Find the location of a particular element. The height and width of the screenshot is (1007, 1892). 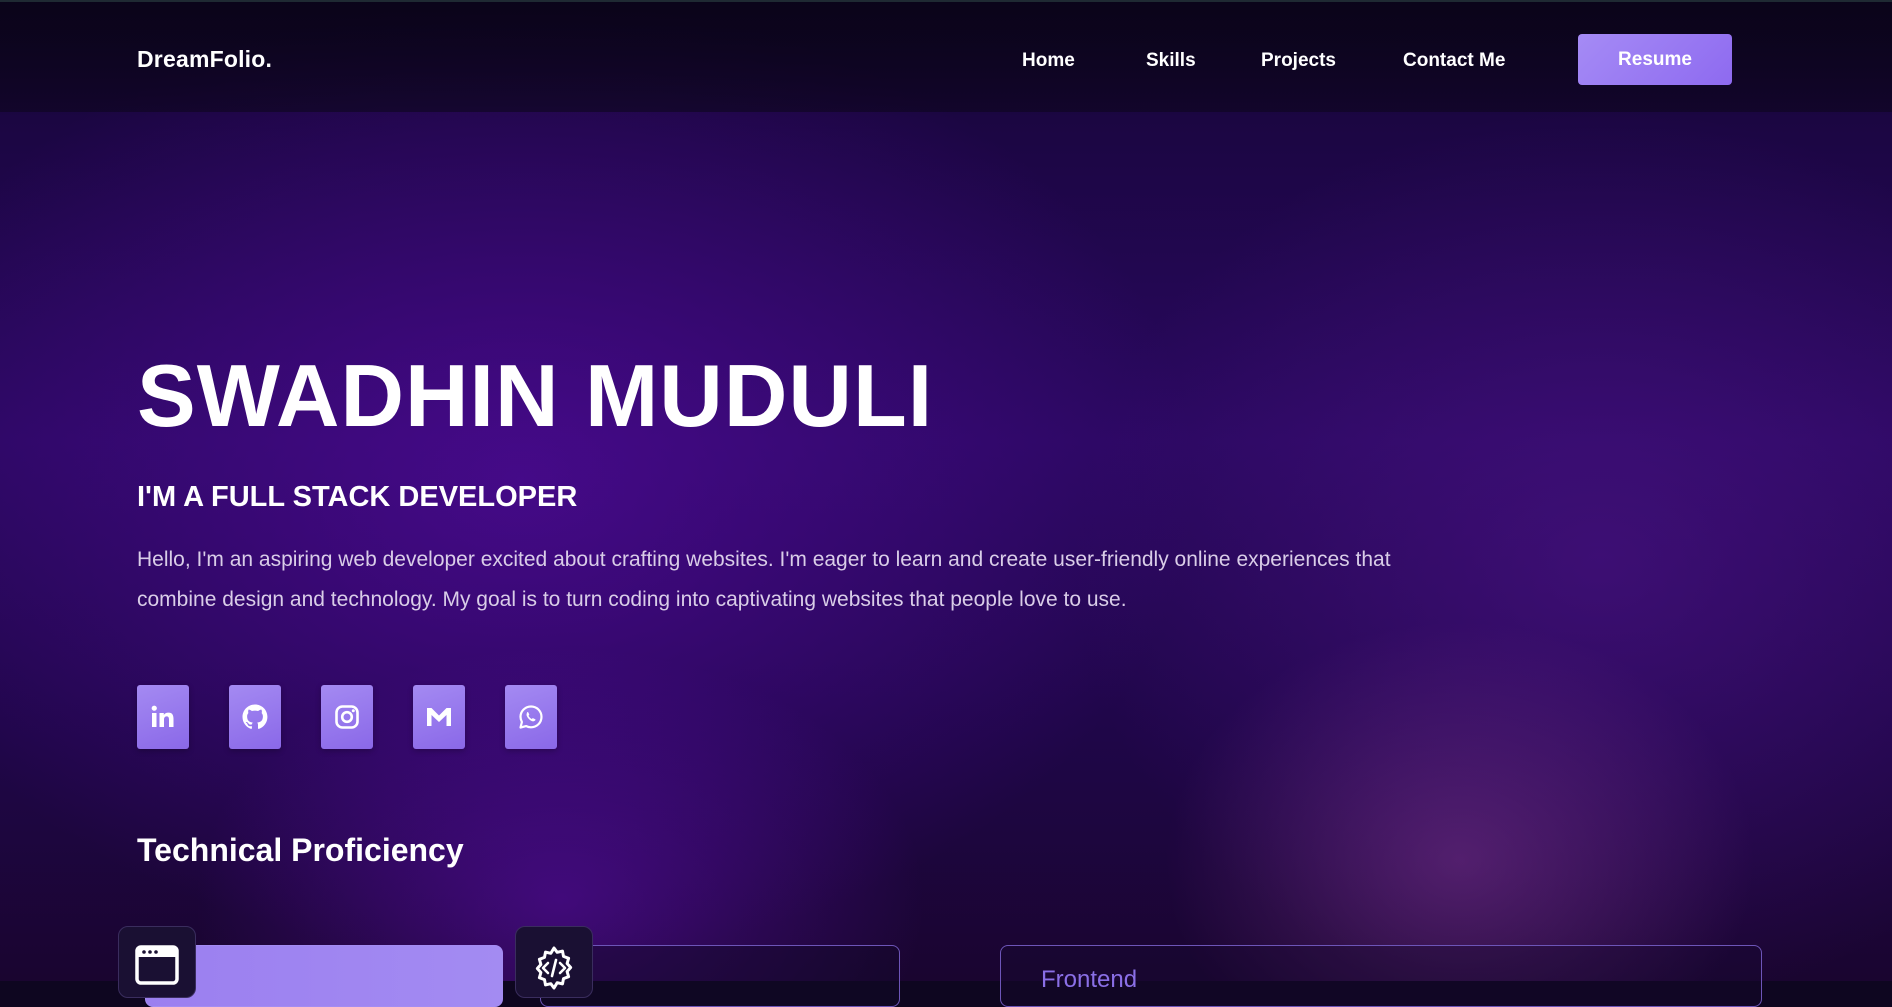

linkedin-button is located at coordinates (163, 717).